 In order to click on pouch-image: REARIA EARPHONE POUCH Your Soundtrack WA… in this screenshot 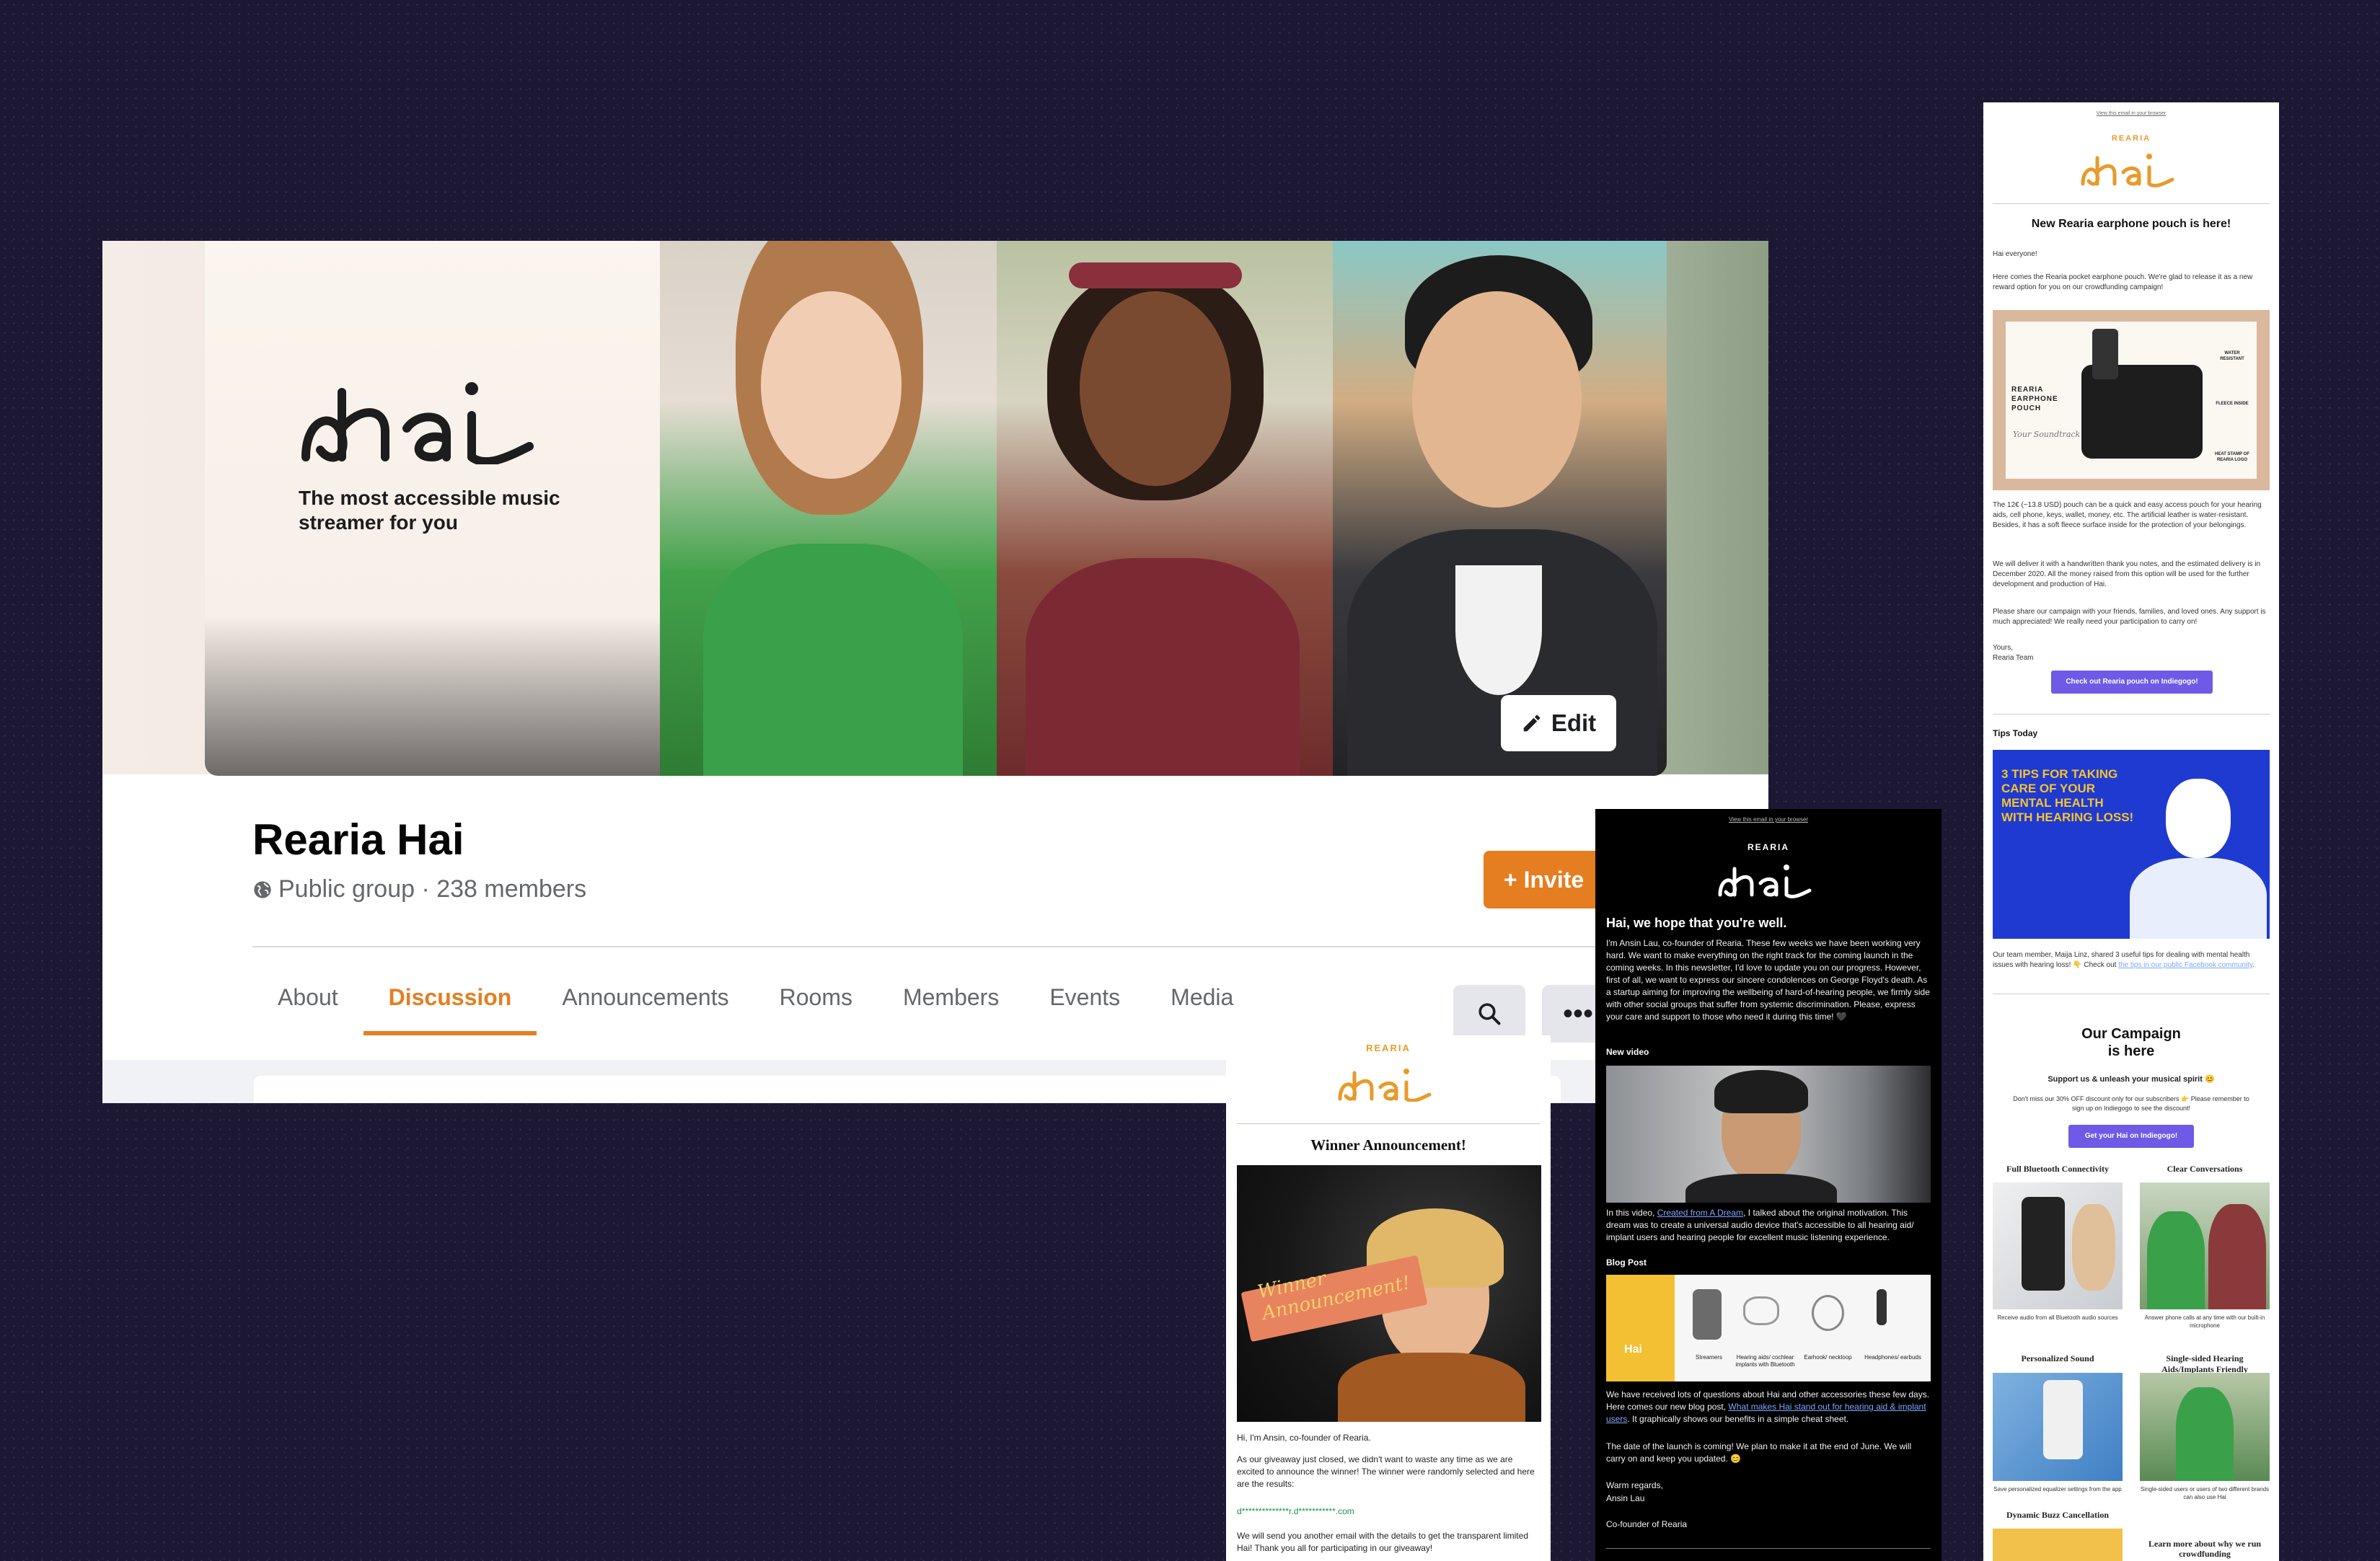, I will do `click(2131, 400)`.